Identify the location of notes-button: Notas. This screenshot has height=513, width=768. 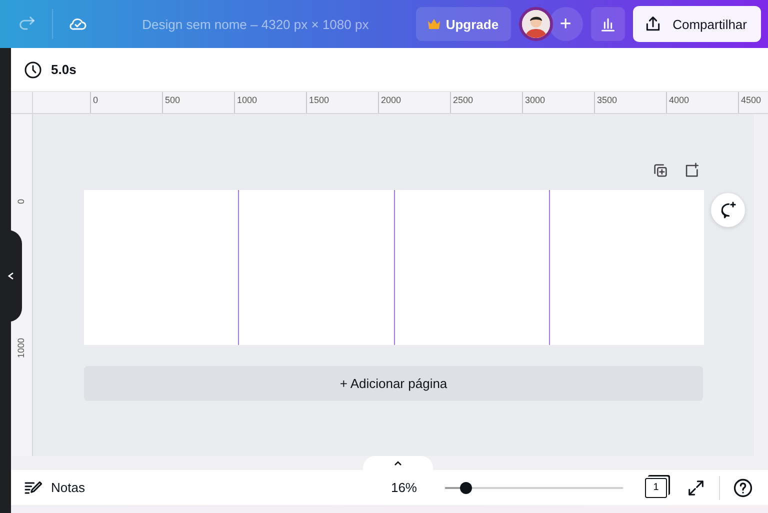
(68, 487).